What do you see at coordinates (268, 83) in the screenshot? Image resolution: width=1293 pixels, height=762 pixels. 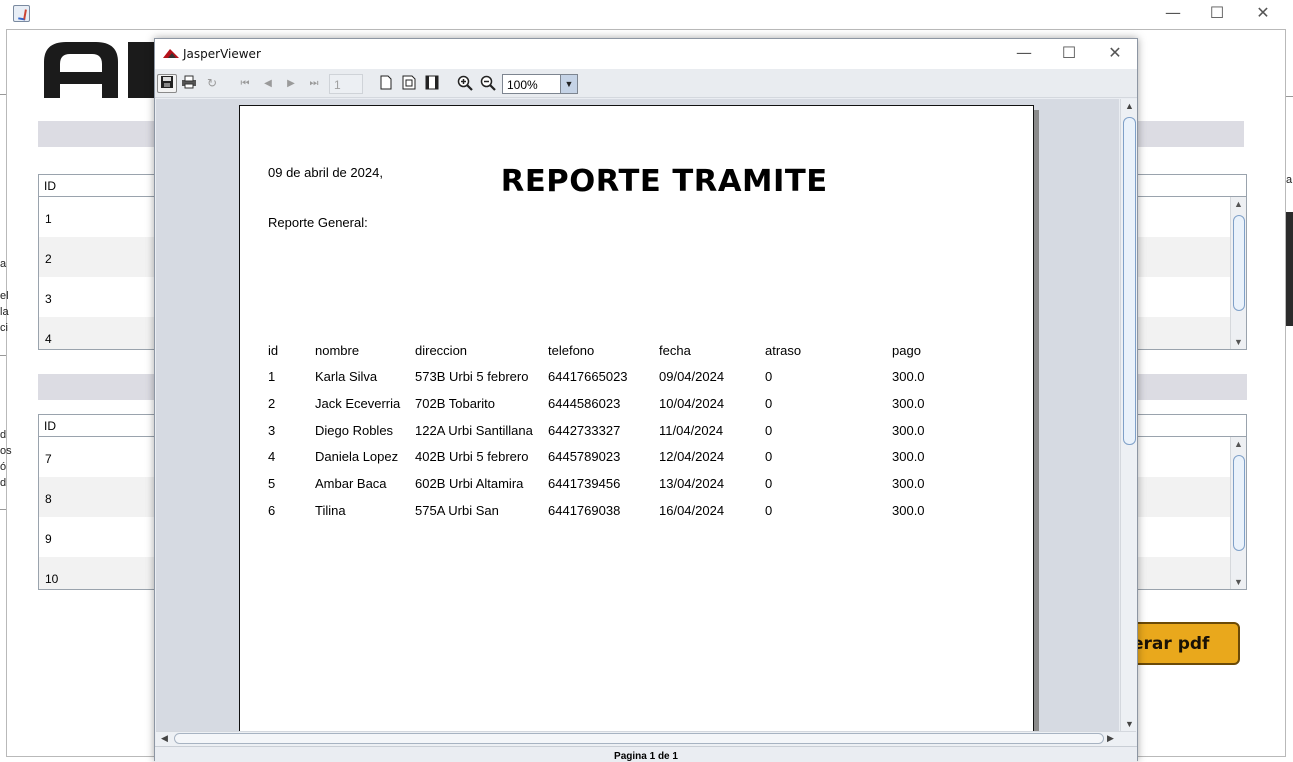 I see `previous-page-icon: ◀` at bounding box center [268, 83].